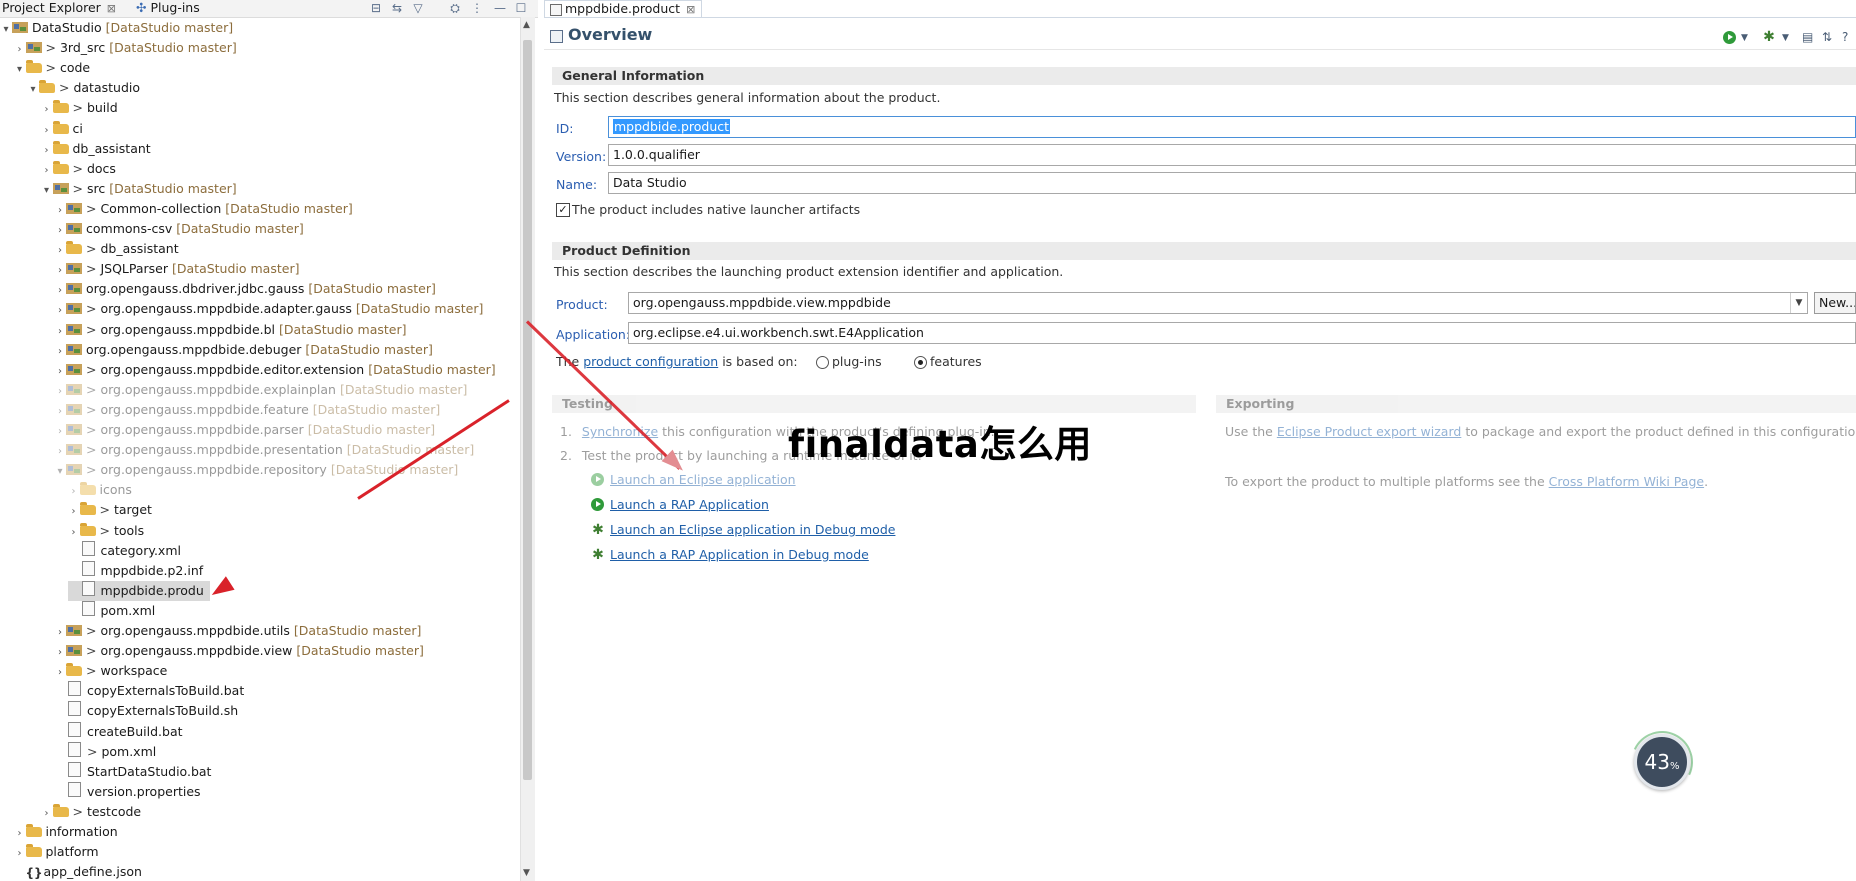 The image size is (1856, 881). What do you see at coordinates (650, 361) in the screenshot?
I see `product-configuration-link: product configuration` at bounding box center [650, 361].